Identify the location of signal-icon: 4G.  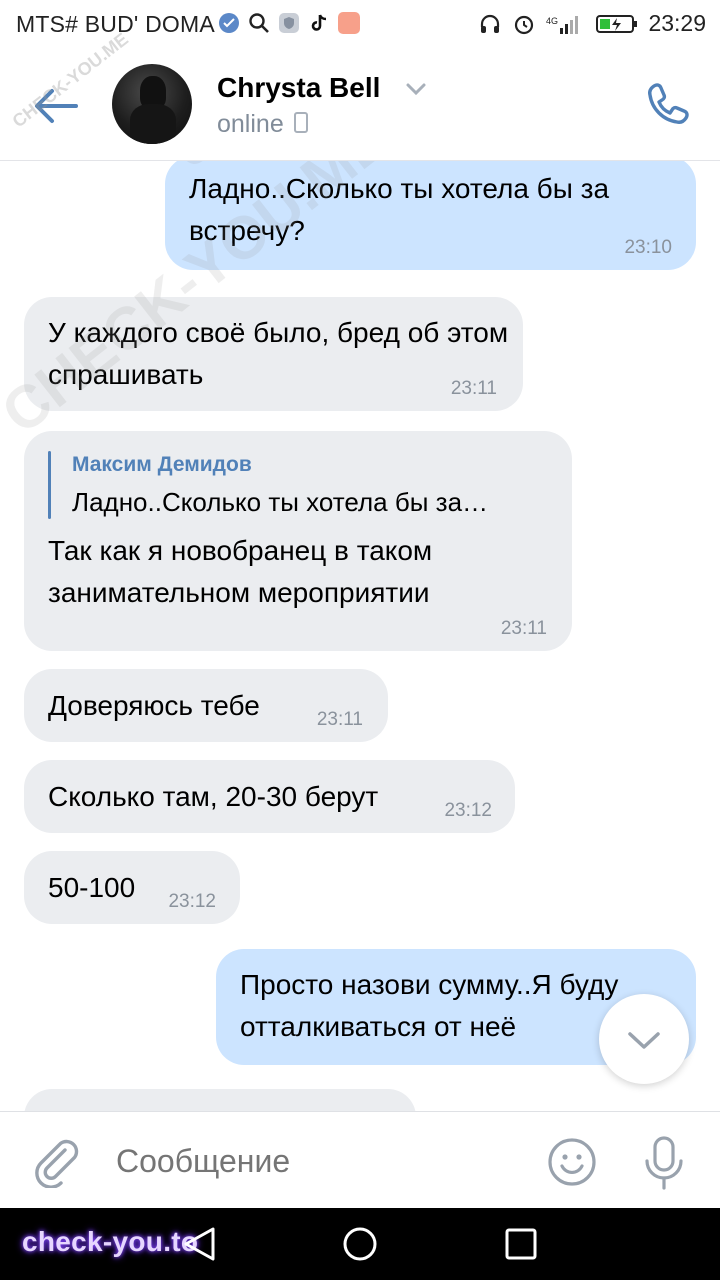
(562, 24).